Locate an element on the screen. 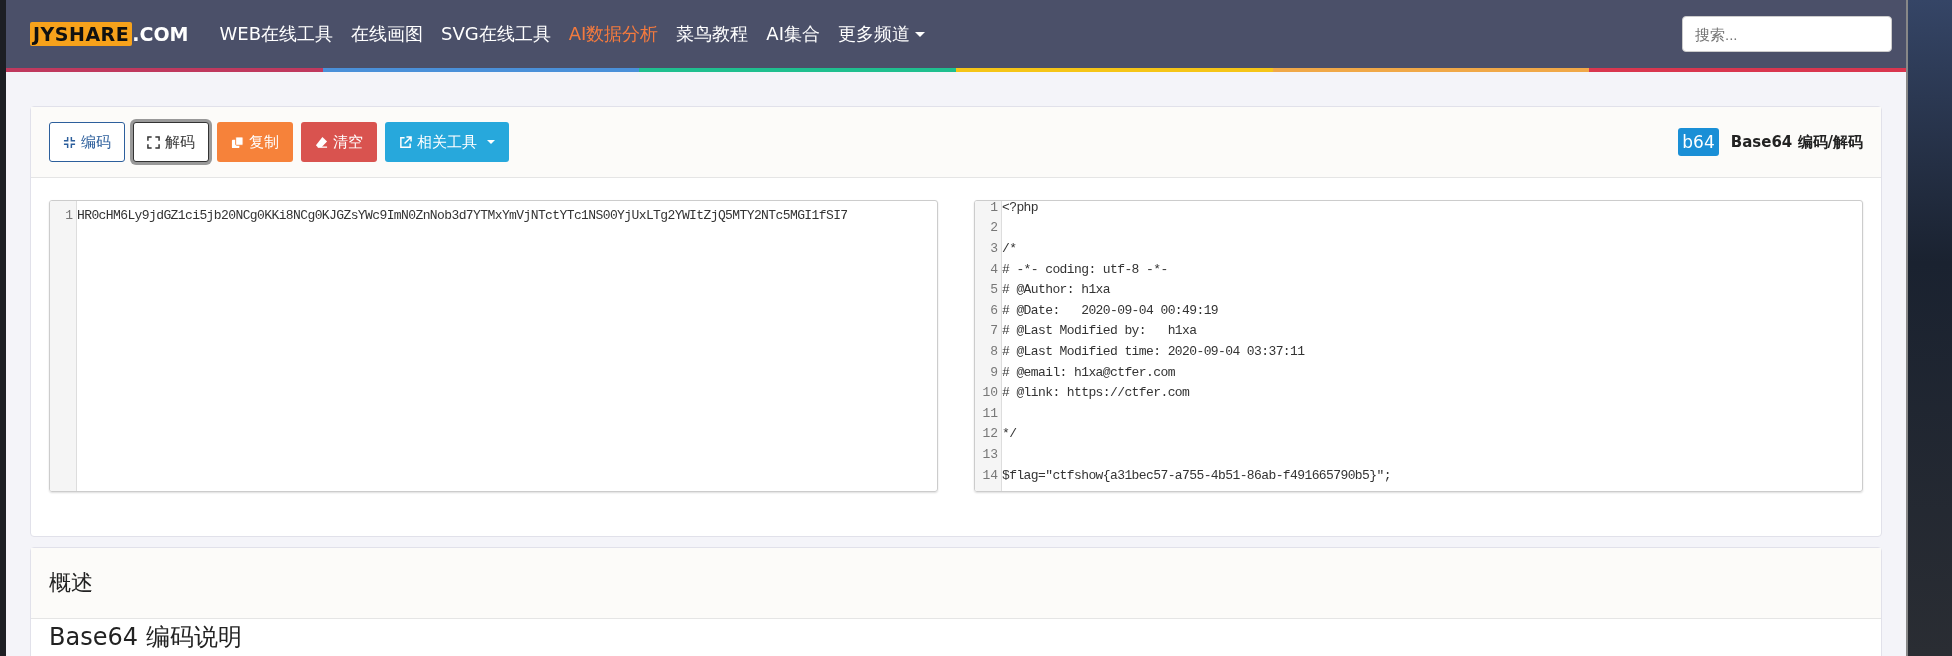 The width and height of the screenshot is (1952, 656). line-number: 3 is located at coordinates (994, 248).